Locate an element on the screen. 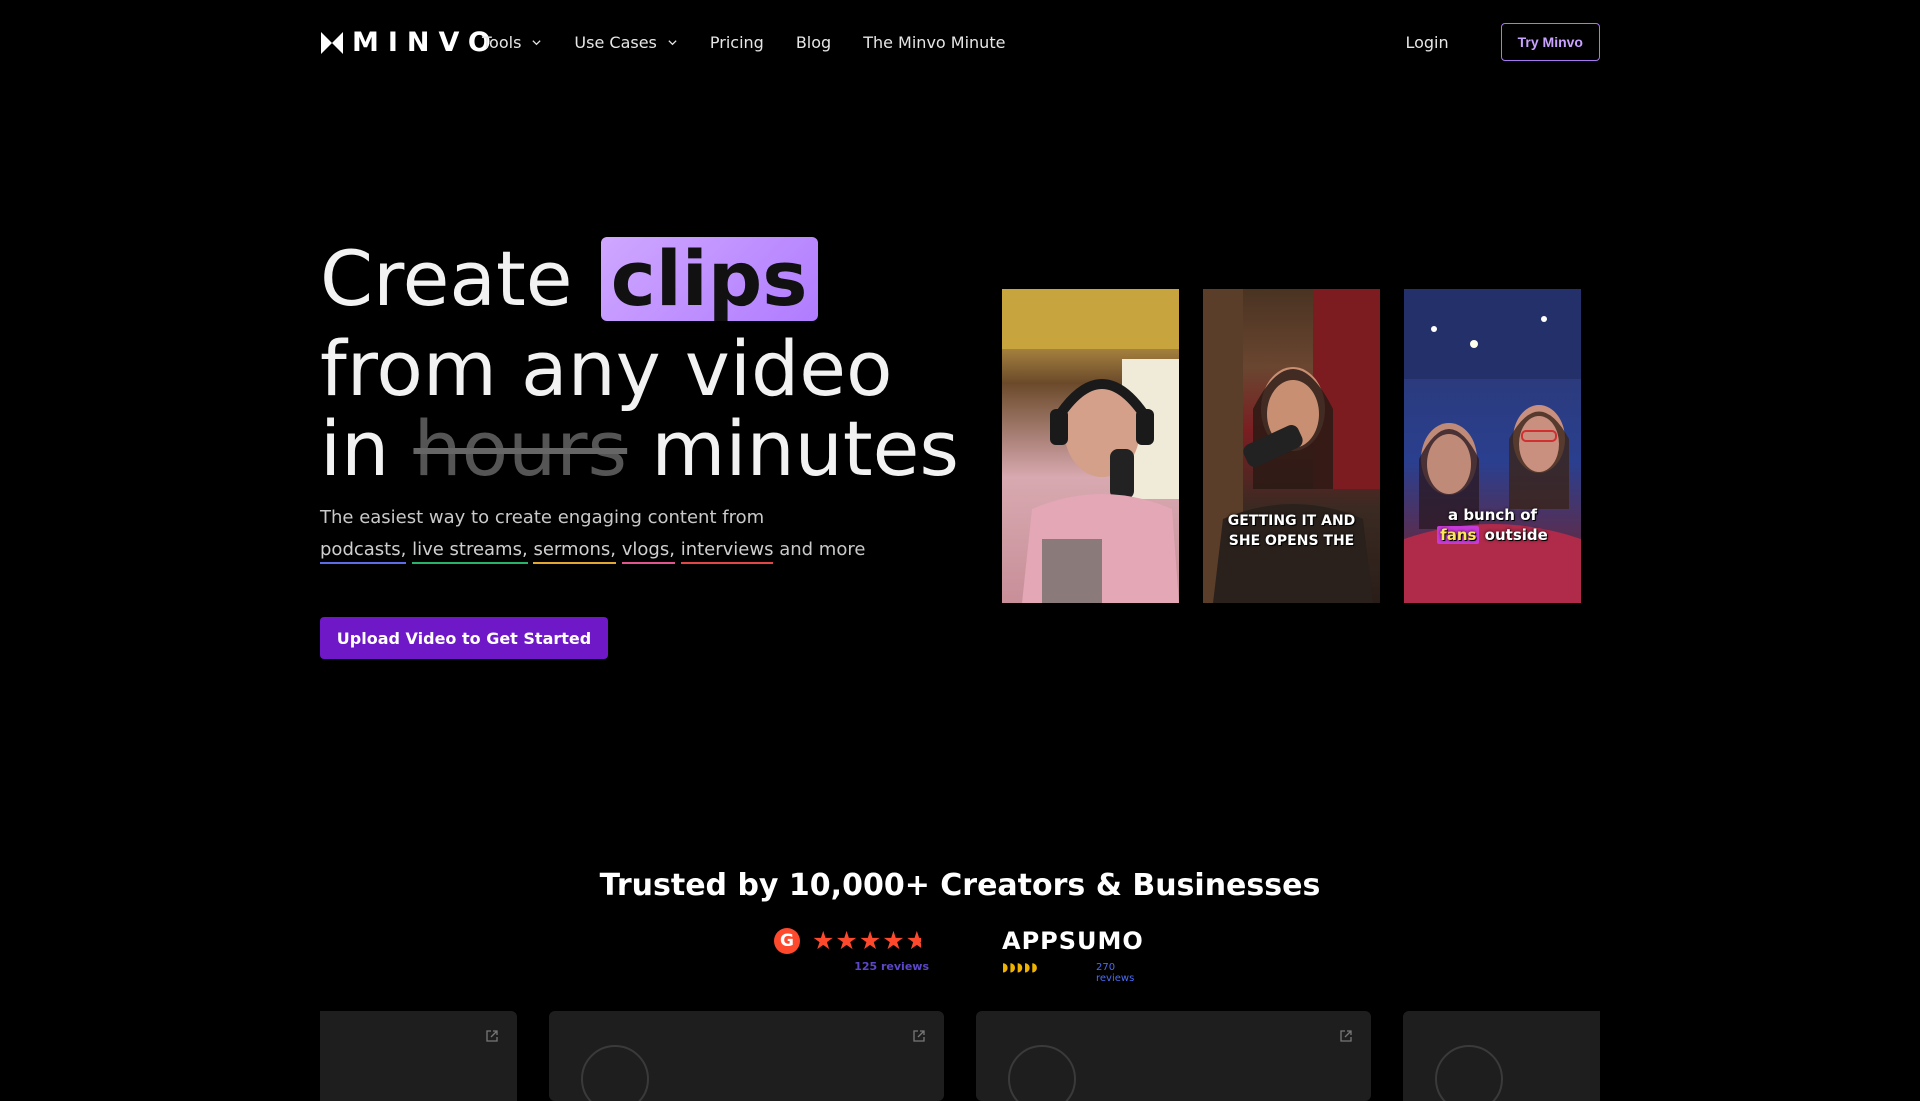 This screenshot has height=1101, width=1920. caption-line: SHE OPENS THE is located at coordinates (1291, 541).